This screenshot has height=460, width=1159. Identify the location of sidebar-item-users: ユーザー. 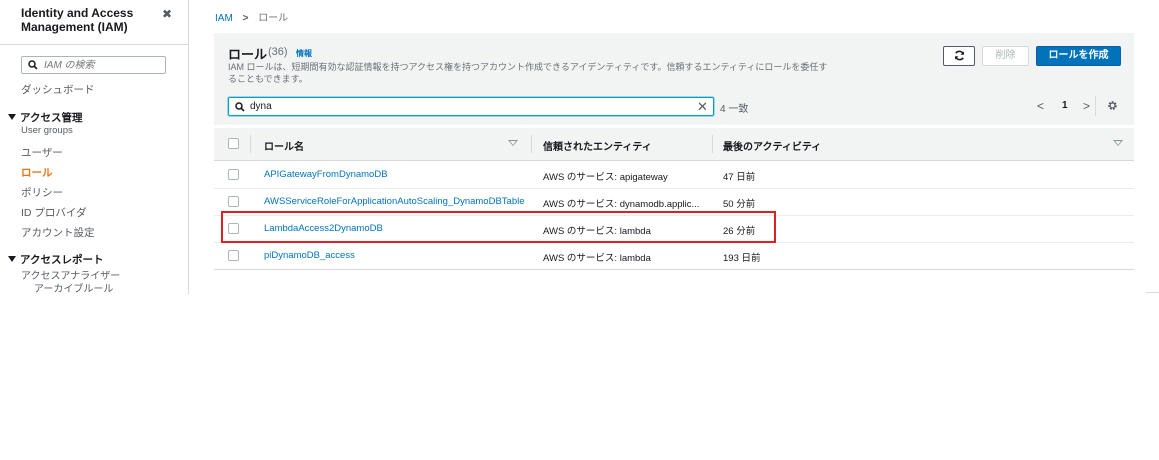
(42, 152).